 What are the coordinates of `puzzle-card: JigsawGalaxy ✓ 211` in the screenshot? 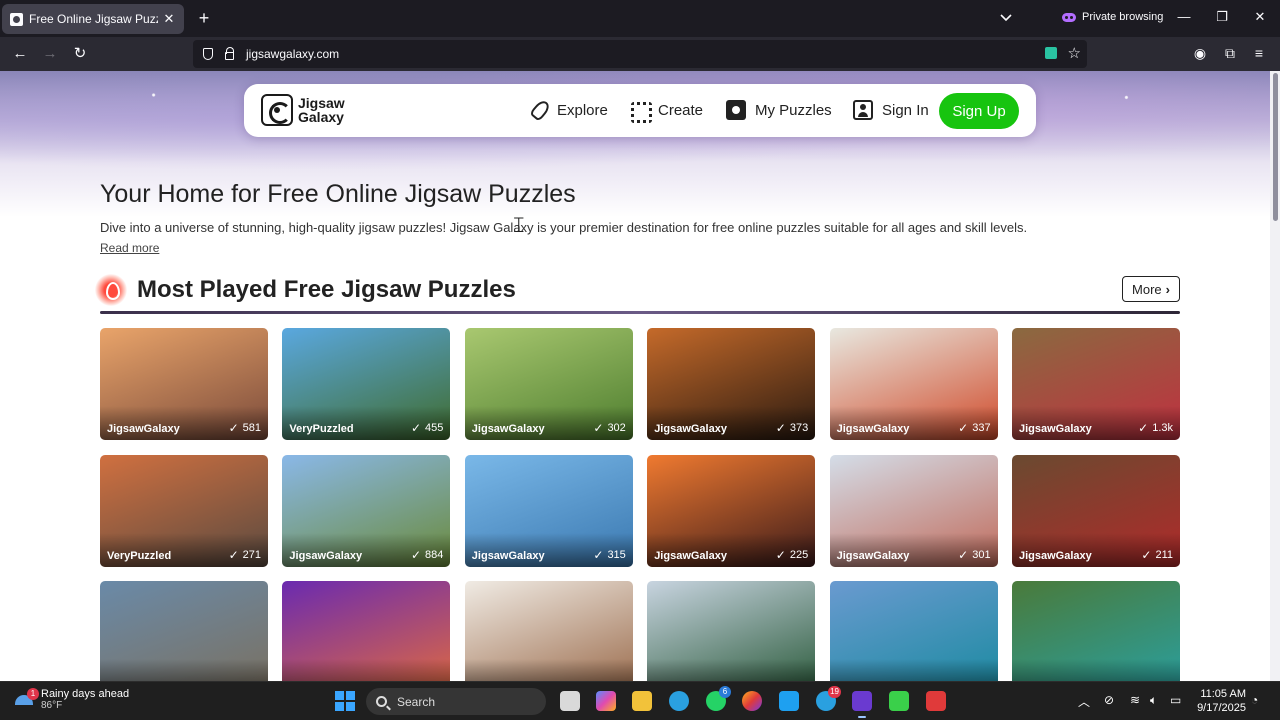 It's located at (1096, 510).